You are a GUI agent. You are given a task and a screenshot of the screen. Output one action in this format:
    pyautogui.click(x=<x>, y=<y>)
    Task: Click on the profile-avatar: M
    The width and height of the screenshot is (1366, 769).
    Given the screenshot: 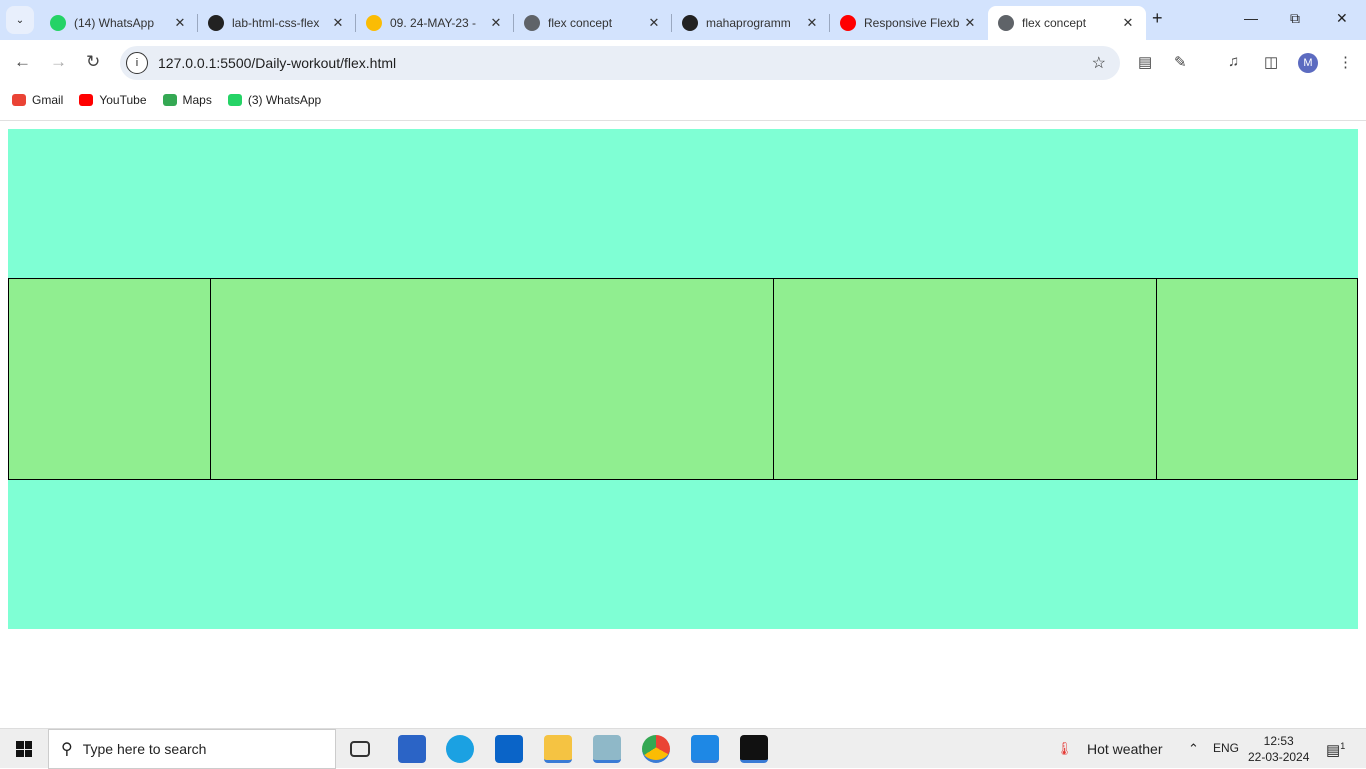 What is the action you would take?
    pyautogui.click(x=1308, y=63)
    